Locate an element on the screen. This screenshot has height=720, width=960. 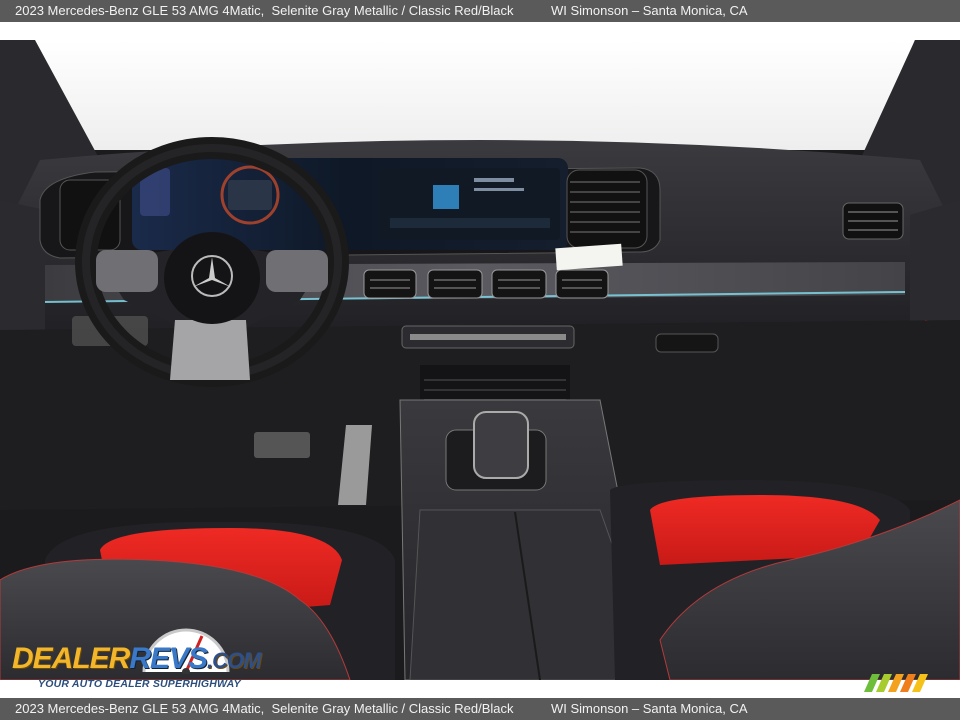
dealer-name: WI Simonson – Santa Monica, CA is located at coordinates (649, 10).